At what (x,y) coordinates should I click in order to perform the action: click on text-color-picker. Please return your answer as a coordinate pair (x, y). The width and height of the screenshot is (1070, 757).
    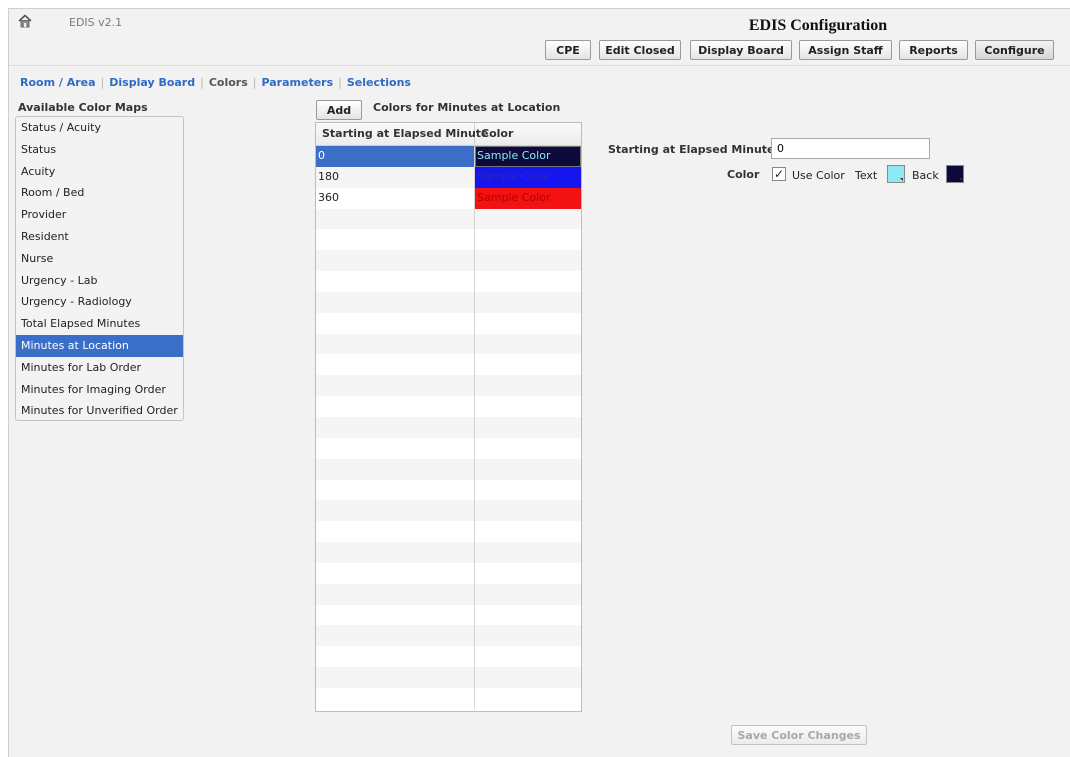
    Looking at the image, I should click on (896, 174).